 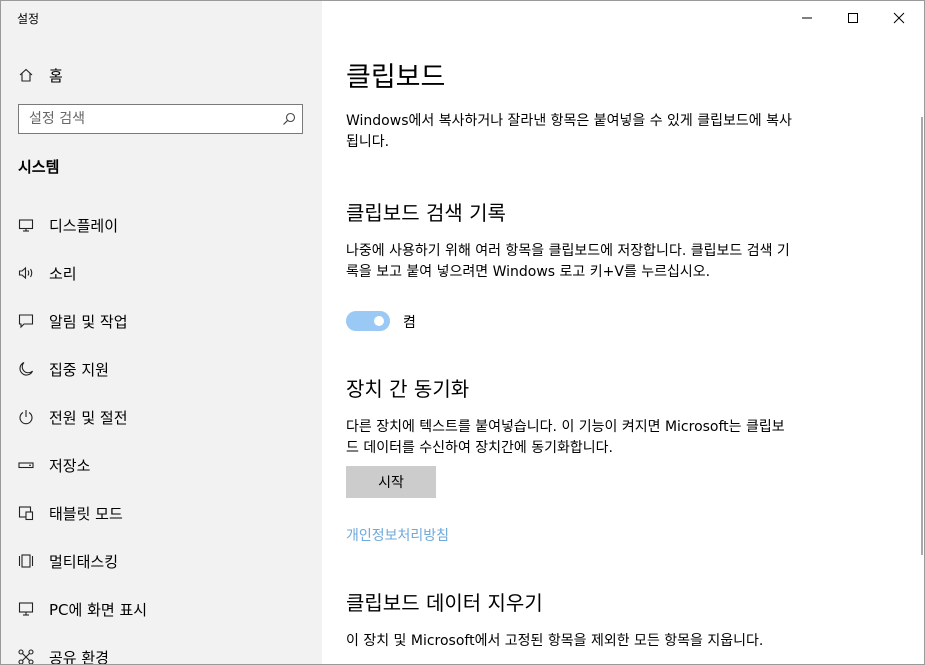 I want to click on storage-icon, so click(x=26, y=465).